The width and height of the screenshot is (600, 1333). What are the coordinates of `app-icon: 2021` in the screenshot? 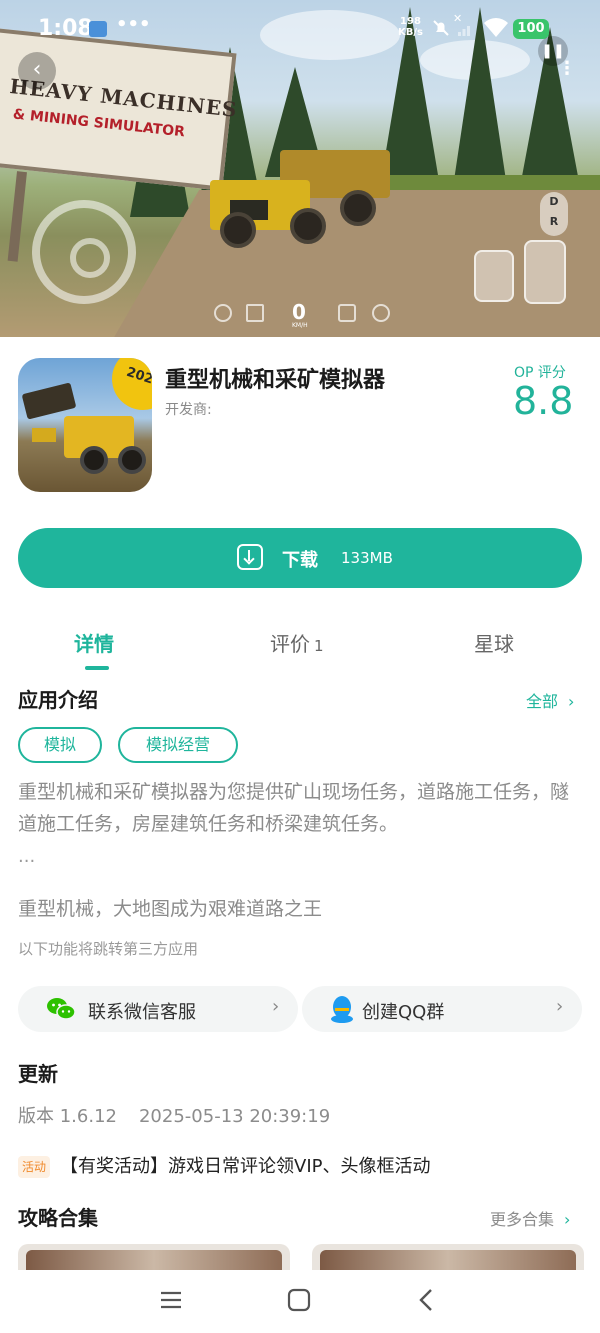 It's located at (85, 425).